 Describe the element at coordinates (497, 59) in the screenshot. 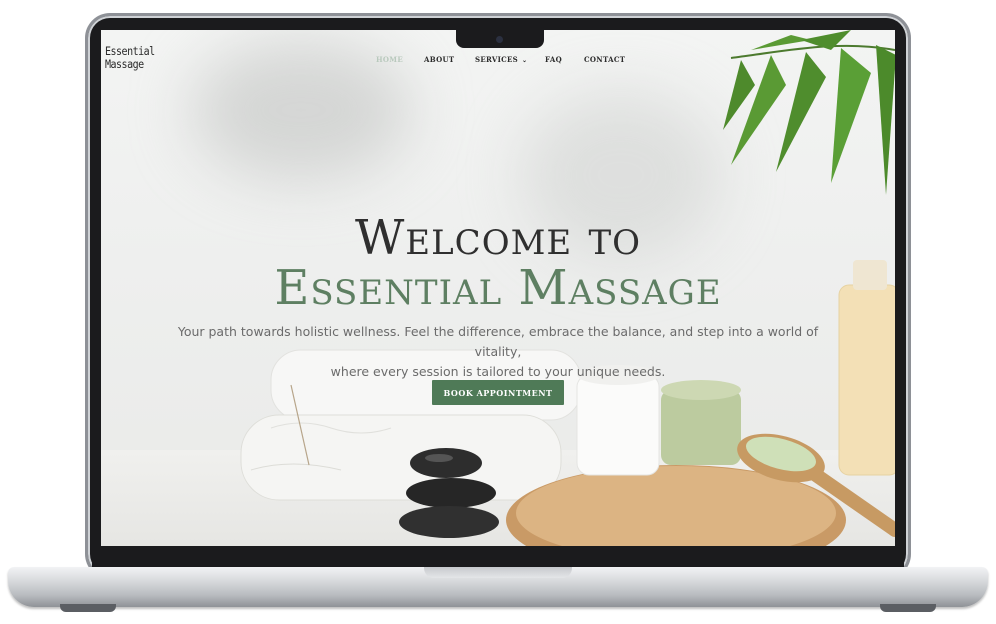

I see `nav-services-label: SERVICES` at that location.